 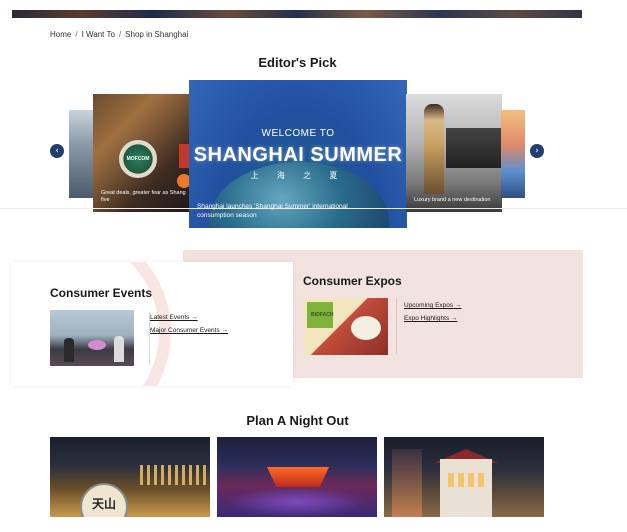 I want to click on decor-glow, so click(x=297, y=502).